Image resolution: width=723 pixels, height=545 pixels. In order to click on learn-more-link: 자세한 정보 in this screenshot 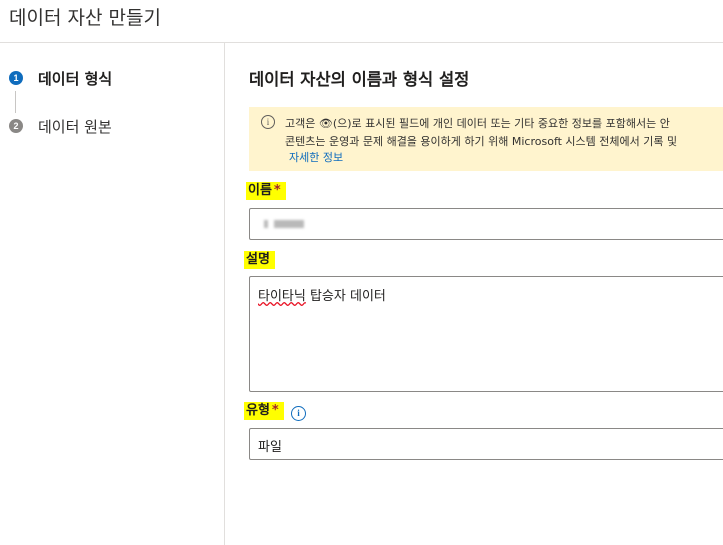, I will do `click(316, 157)`.